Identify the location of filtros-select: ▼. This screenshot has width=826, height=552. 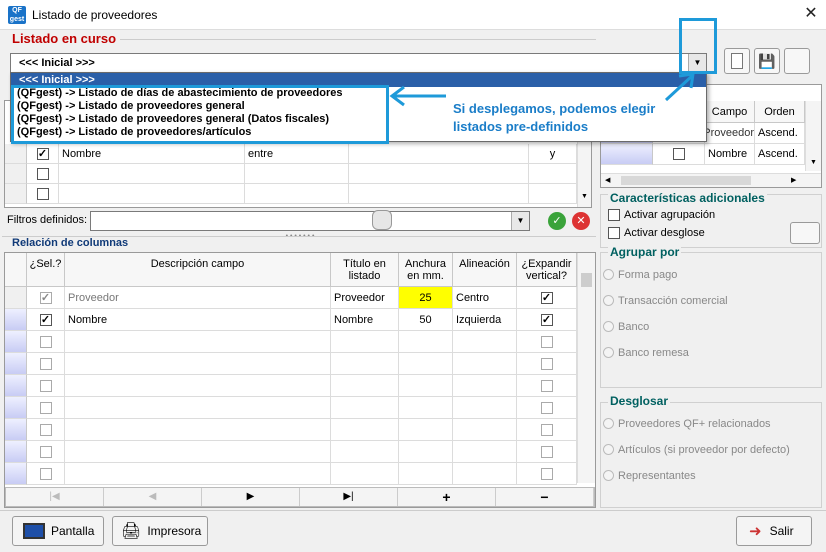
(310, 221).